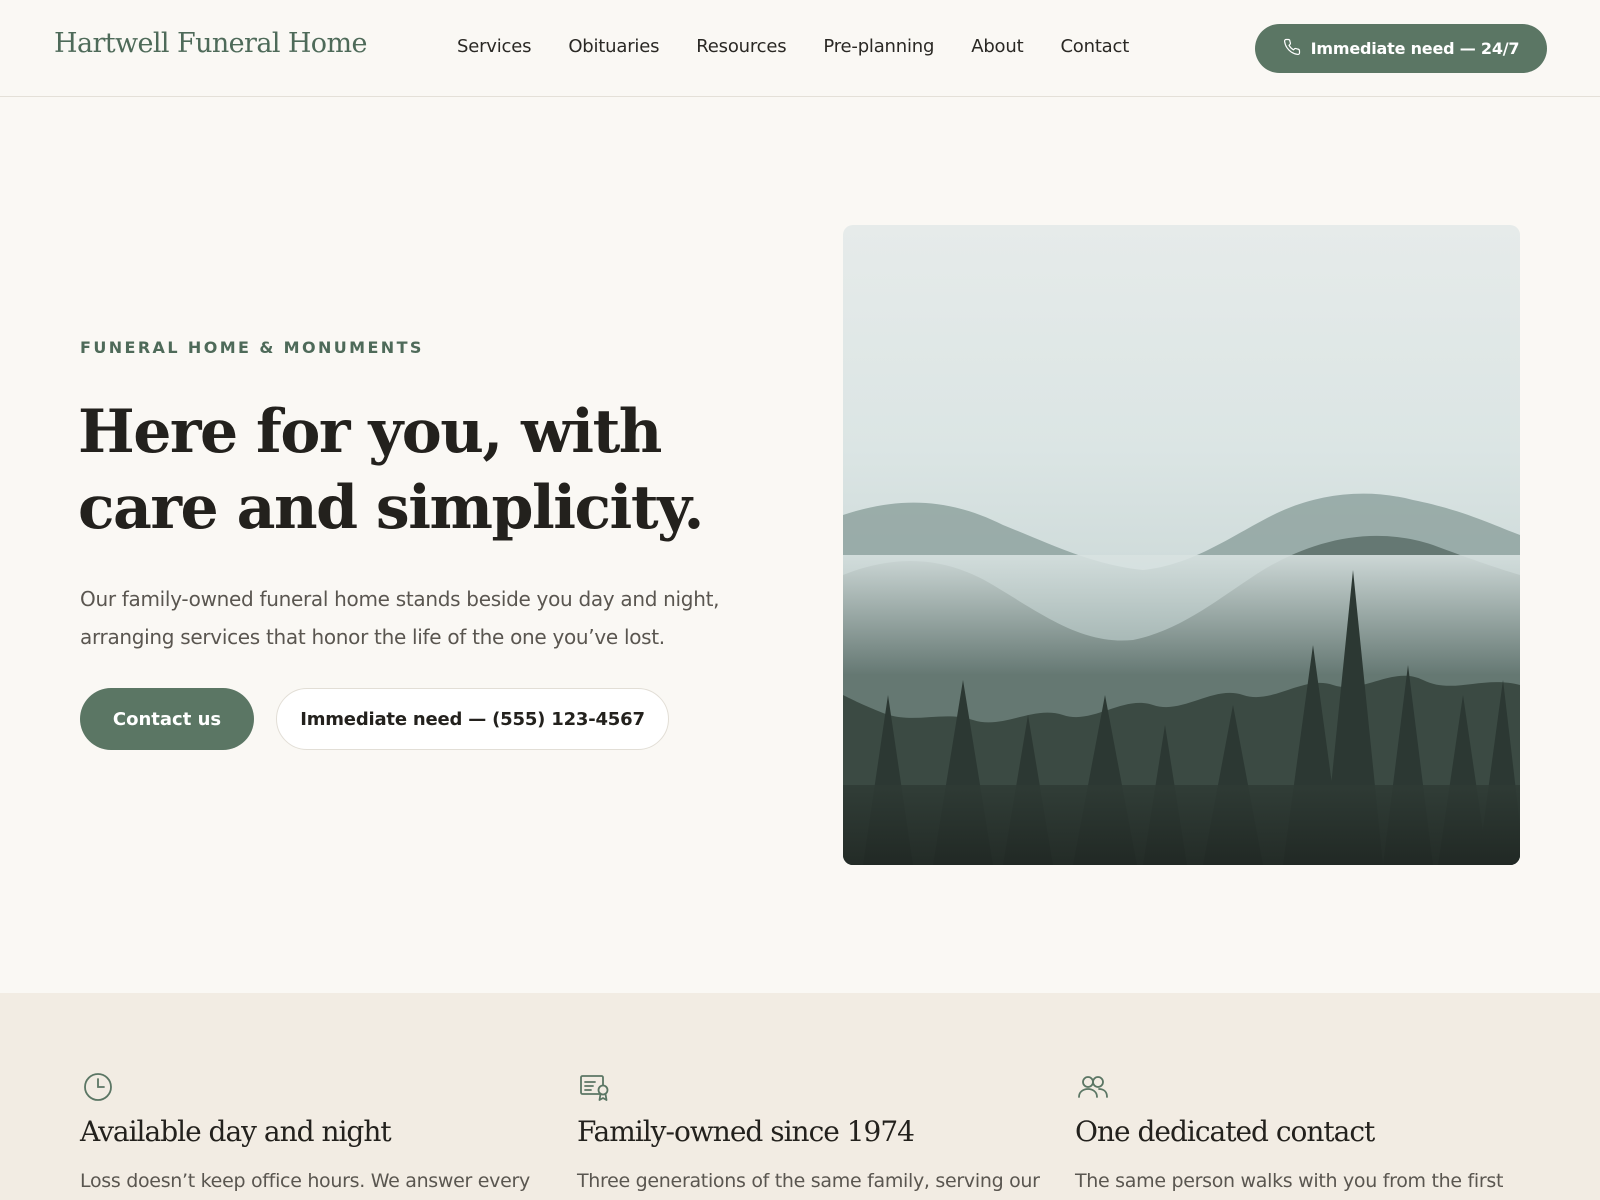 The width and height of the screenshot is (1600, 1200). Describe the element at coordinates (1094, 46) in the screenshot. I see `nav-contact: Contact` at that location.